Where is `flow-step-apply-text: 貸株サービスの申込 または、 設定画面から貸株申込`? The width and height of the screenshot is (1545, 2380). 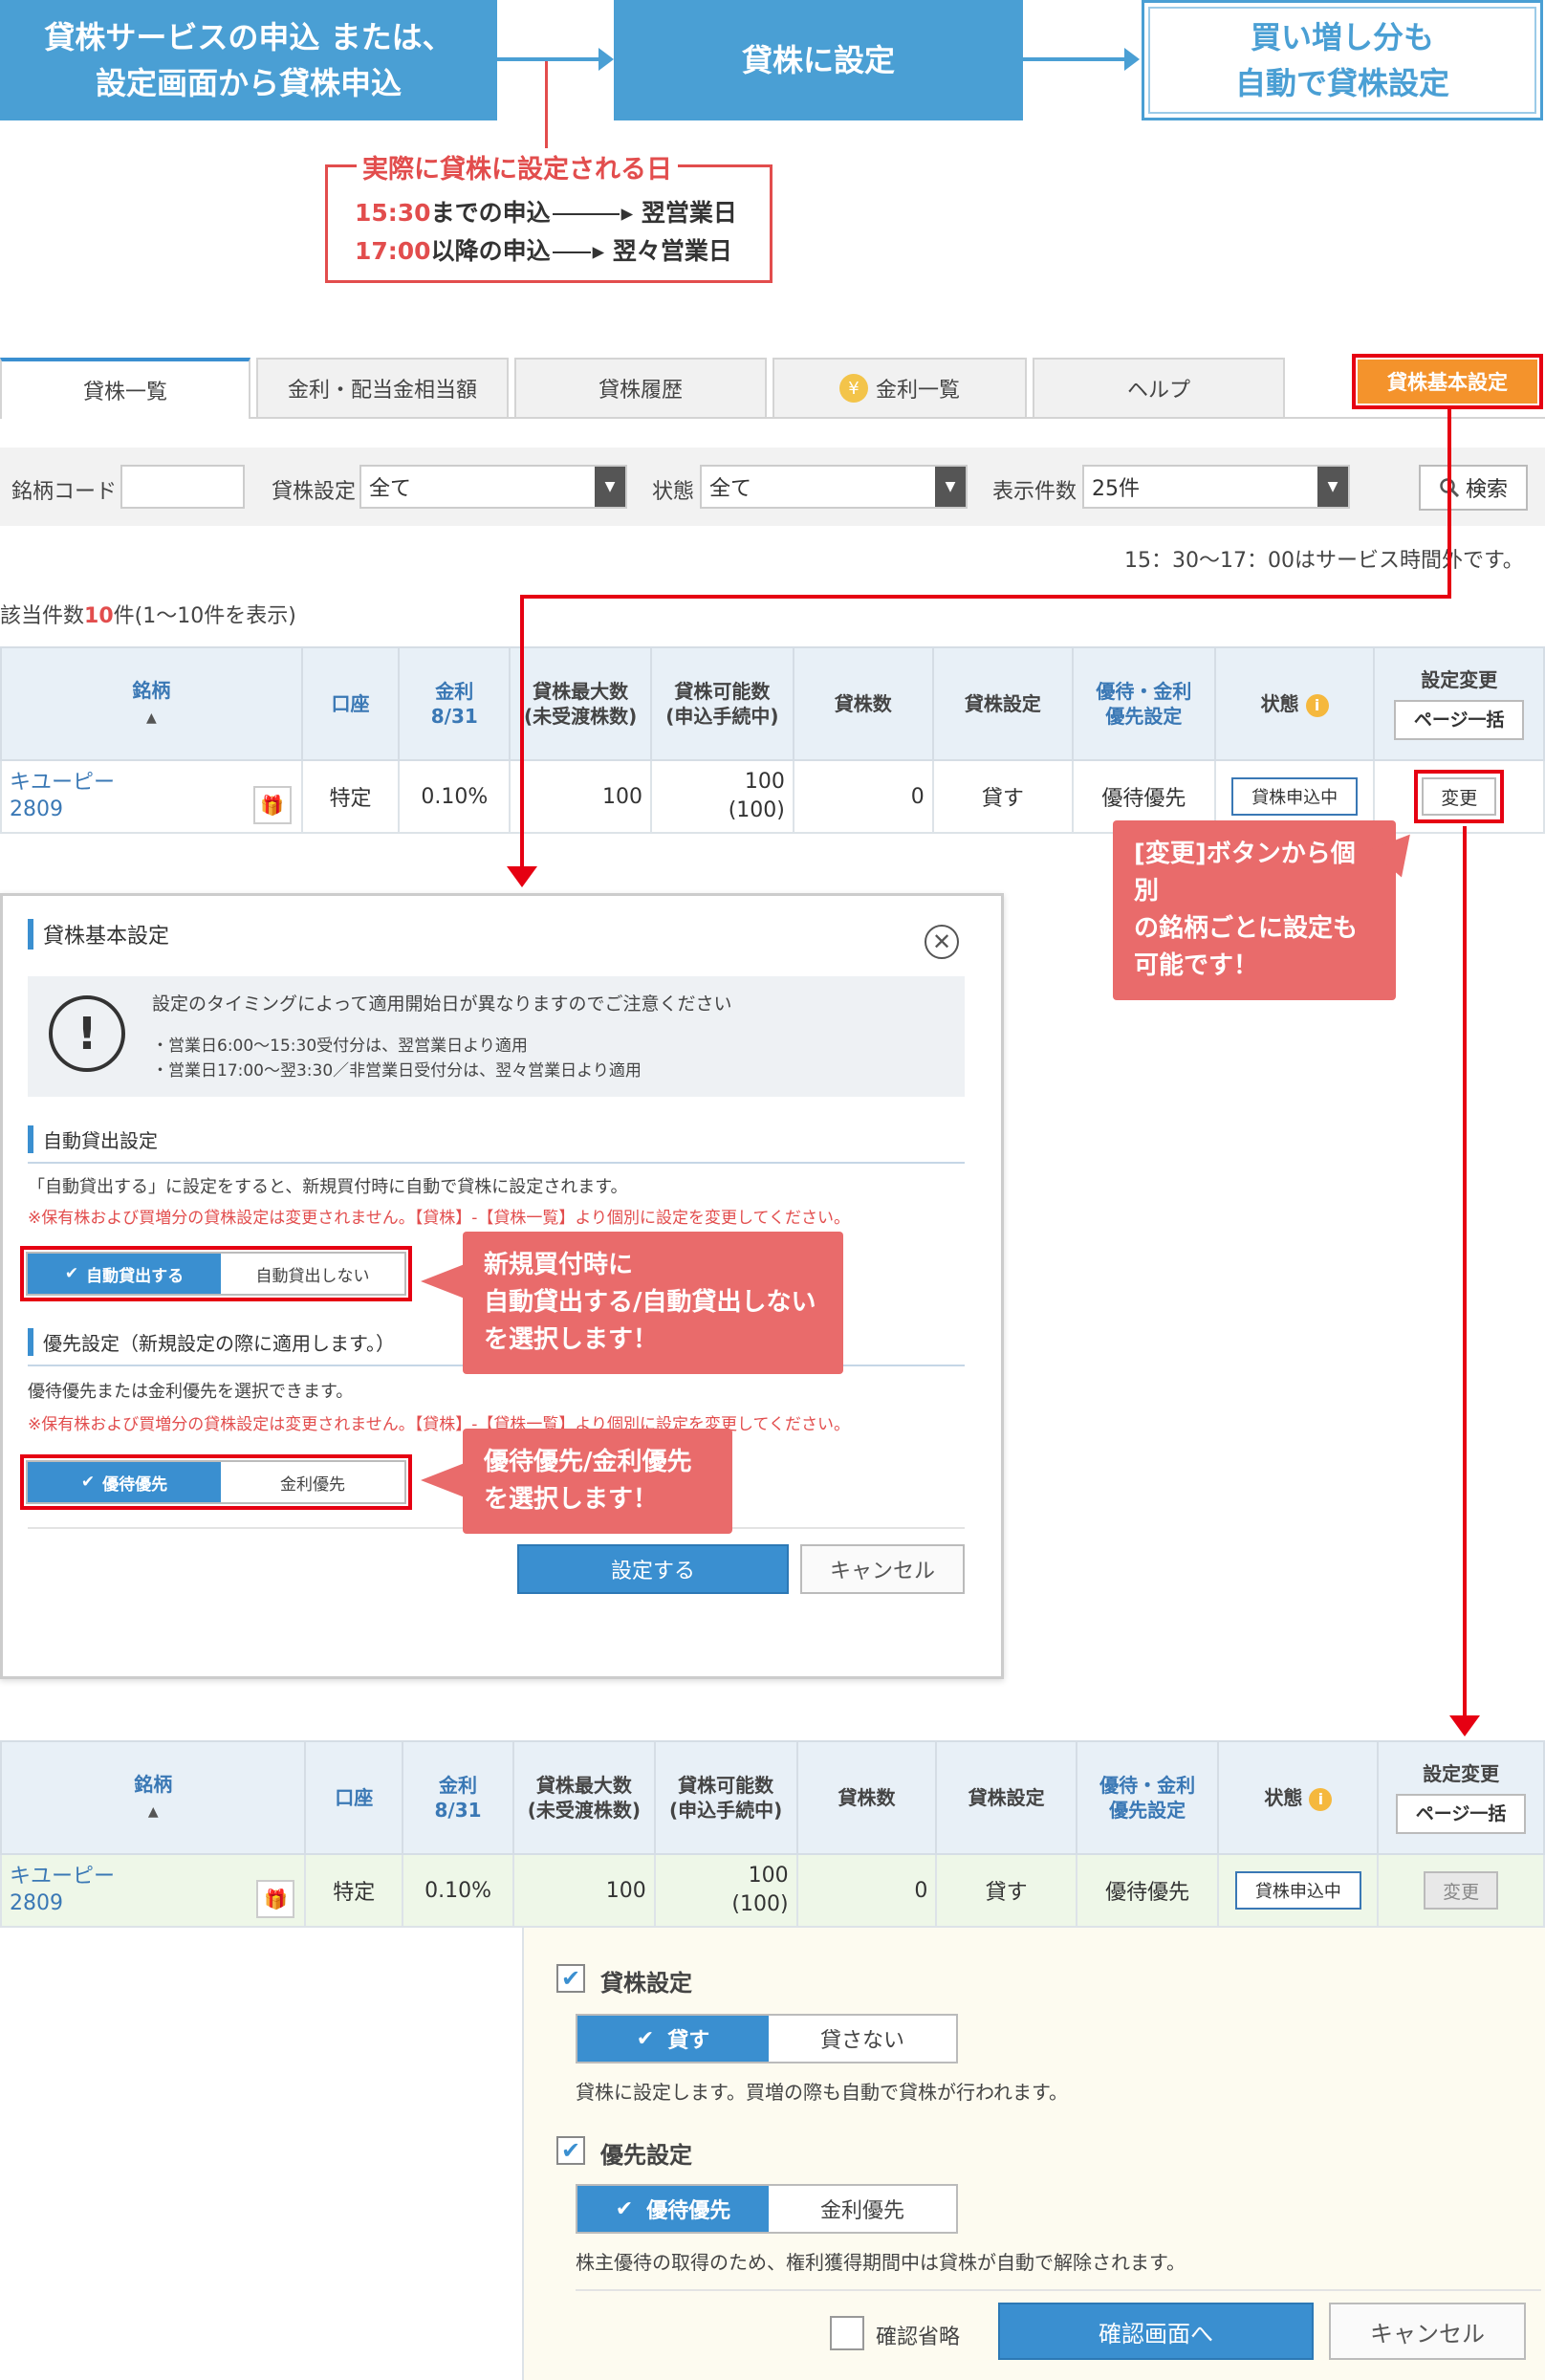 flow-step-apply-text: 貸株サービスの申込 または、 設定画面から貸株申込 is located at coordinates (248, 60).